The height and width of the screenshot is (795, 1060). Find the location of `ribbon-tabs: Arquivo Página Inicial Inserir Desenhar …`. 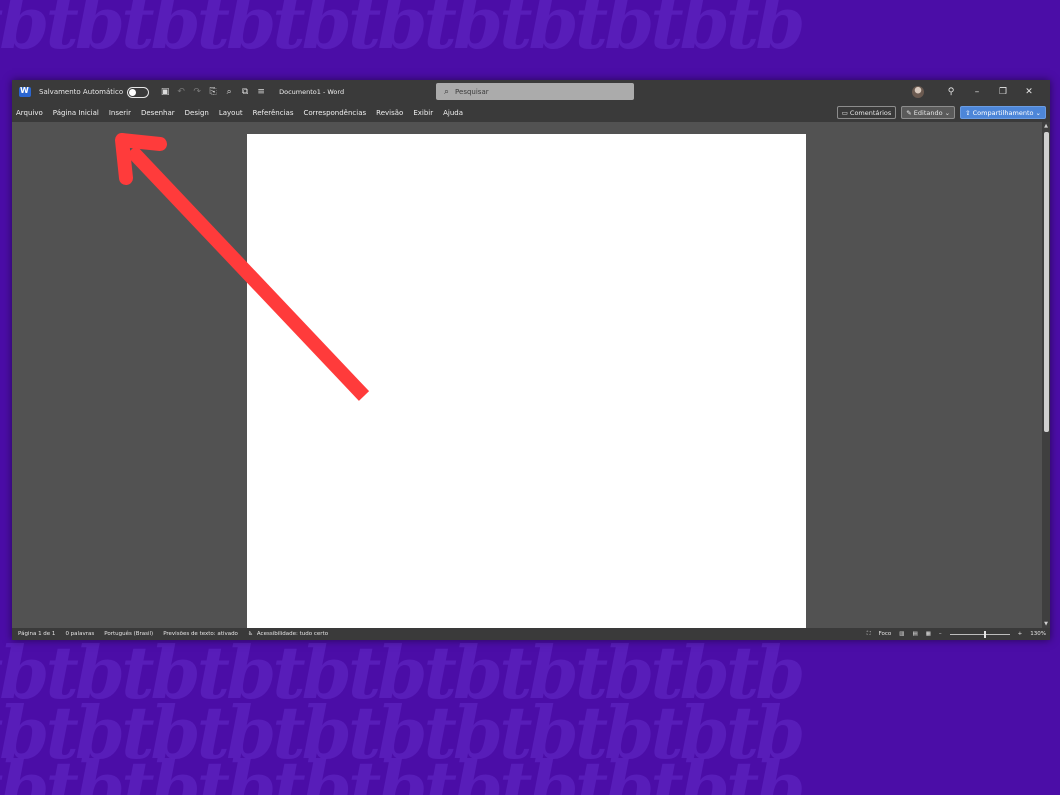

ribbon-tabs: Arquivo Página Inicial Inserir Desenhar … is located at coordinates (531, 113).